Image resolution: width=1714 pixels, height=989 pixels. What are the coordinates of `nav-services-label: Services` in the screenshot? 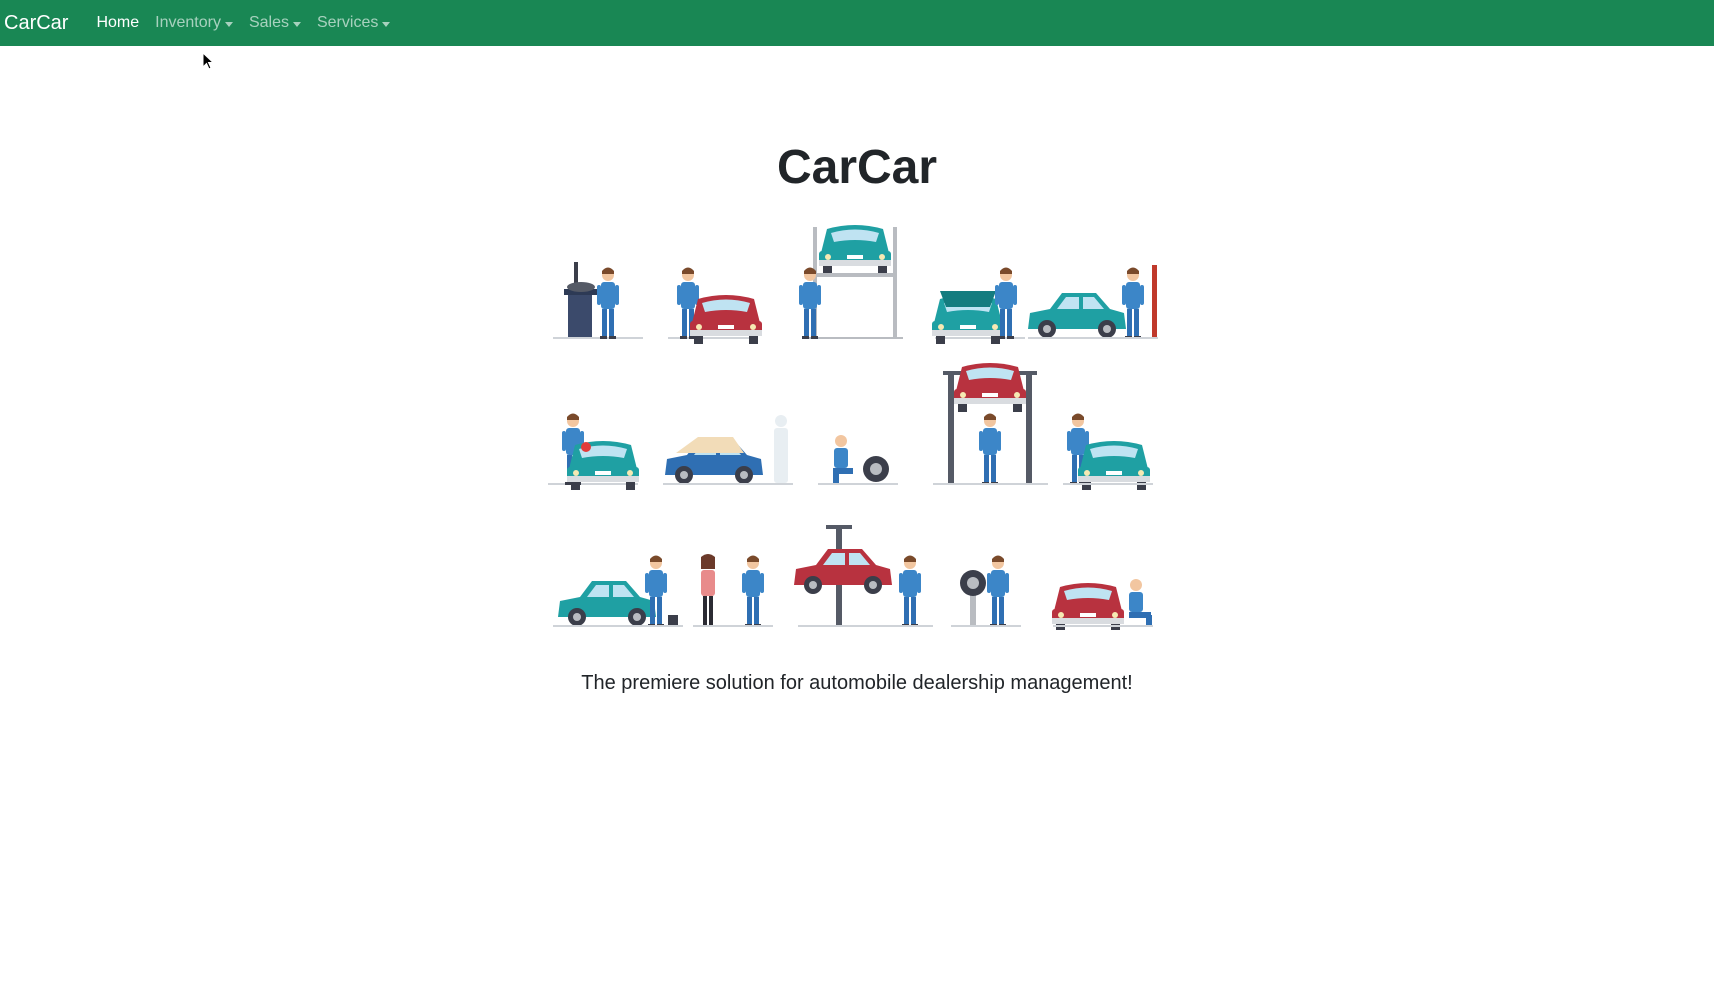 It's located at (347, 22).